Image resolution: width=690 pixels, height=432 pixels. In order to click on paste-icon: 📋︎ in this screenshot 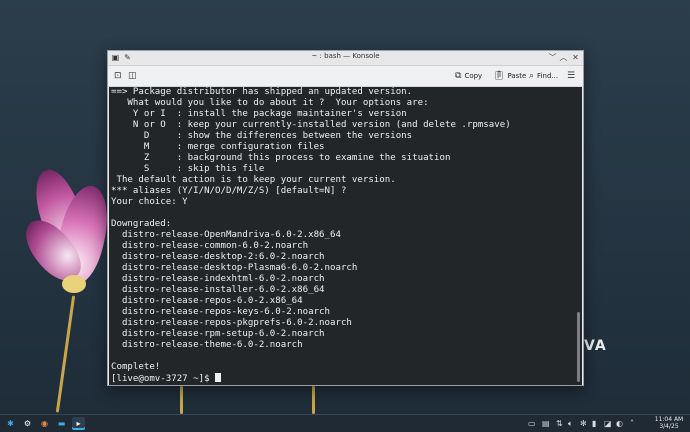, I will do `click(499, 76)`.